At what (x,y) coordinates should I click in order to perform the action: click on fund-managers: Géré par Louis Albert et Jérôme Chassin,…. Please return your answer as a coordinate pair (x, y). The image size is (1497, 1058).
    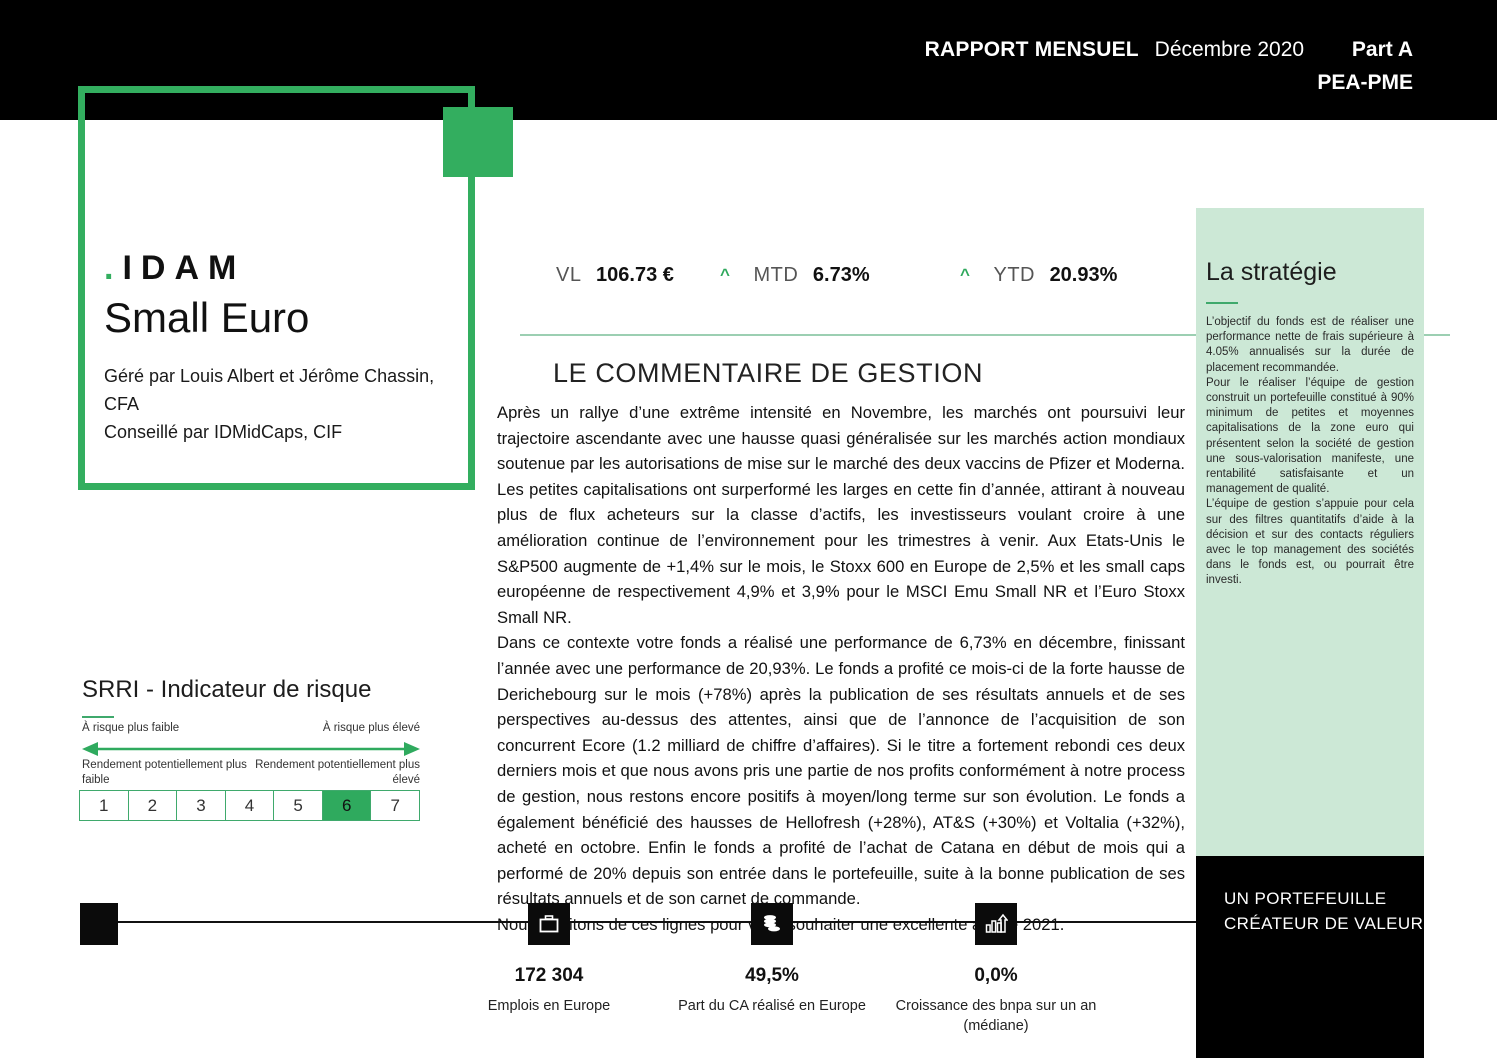
    Looking at the image, I should click on (269, 390).